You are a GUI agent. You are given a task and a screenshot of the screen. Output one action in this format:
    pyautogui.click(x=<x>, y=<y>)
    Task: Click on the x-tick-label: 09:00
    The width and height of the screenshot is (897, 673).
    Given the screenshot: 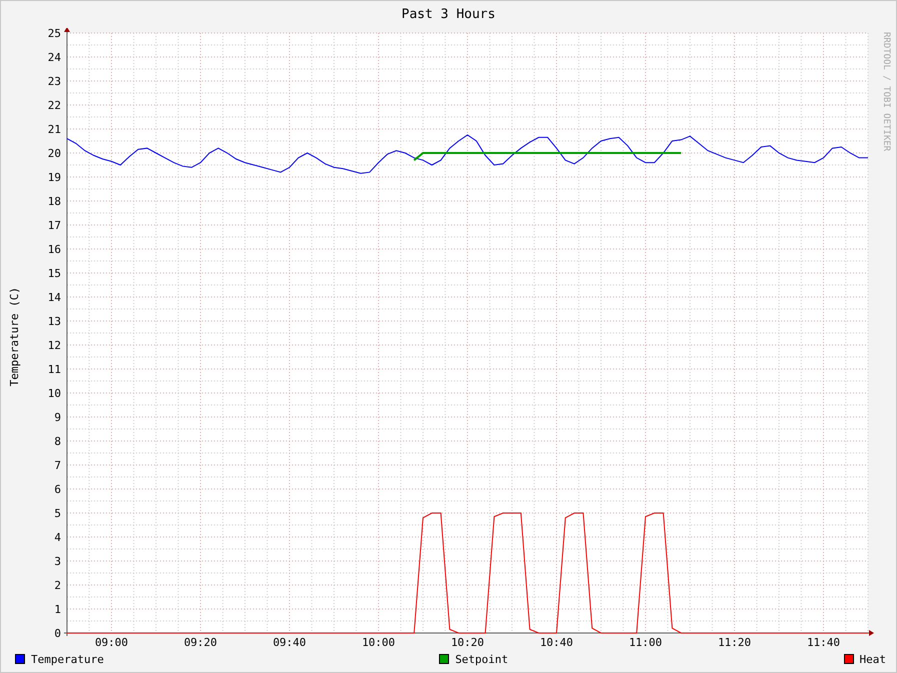 What is the action you would take?
    pyautogui.click(x=111, y=641)
    